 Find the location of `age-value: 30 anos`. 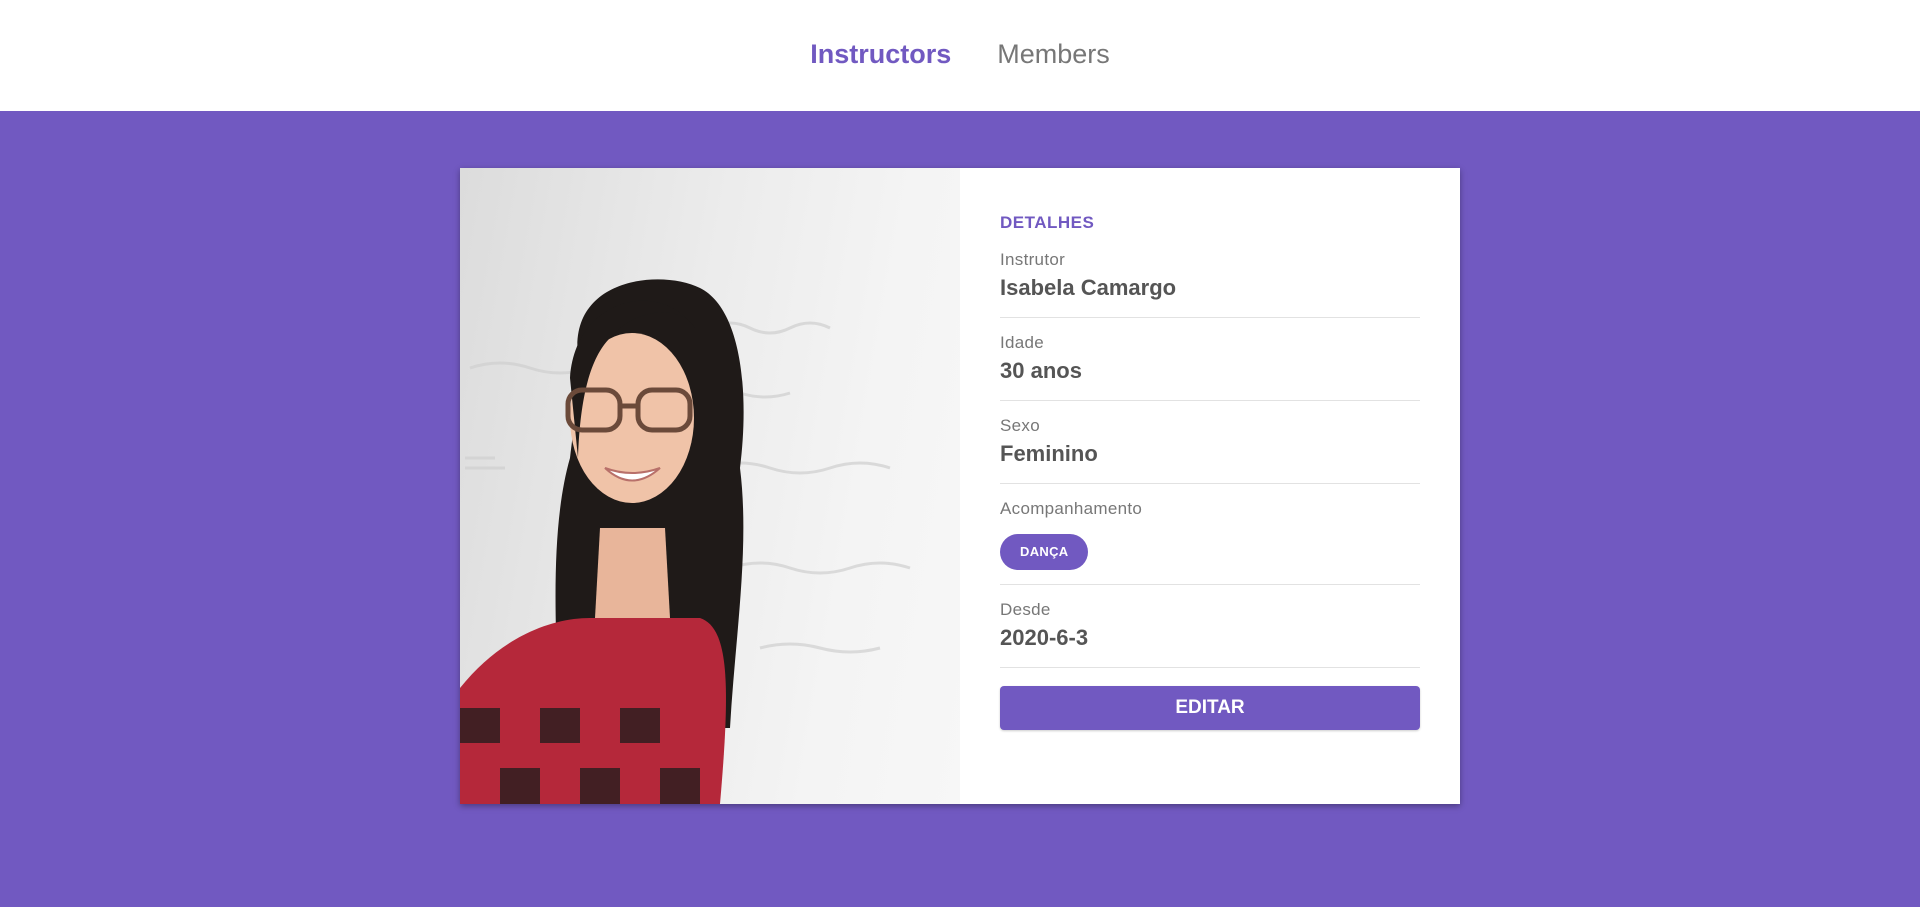

age-value: 30 anos is located at coordinates (1041, 370).